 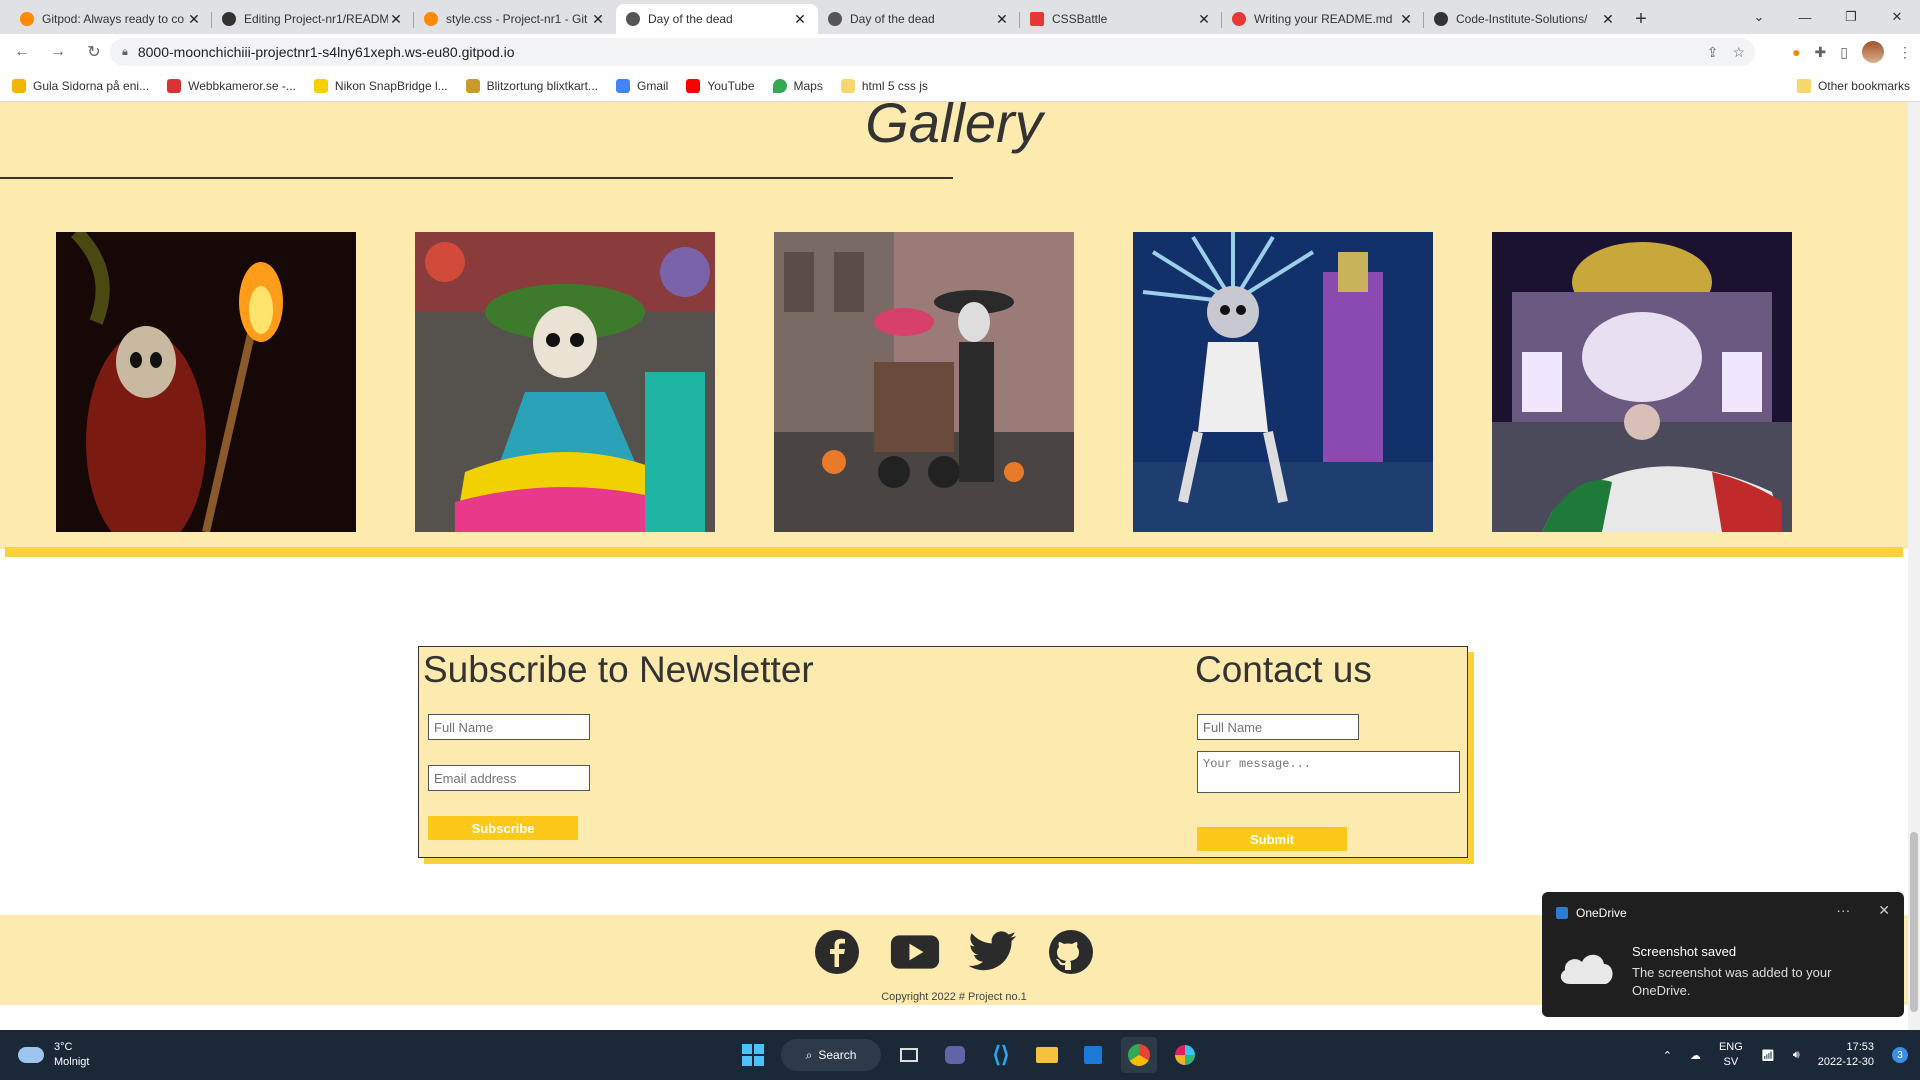 I want to click on language-indicator: ENG SV, so click(x=1731, y=1055).